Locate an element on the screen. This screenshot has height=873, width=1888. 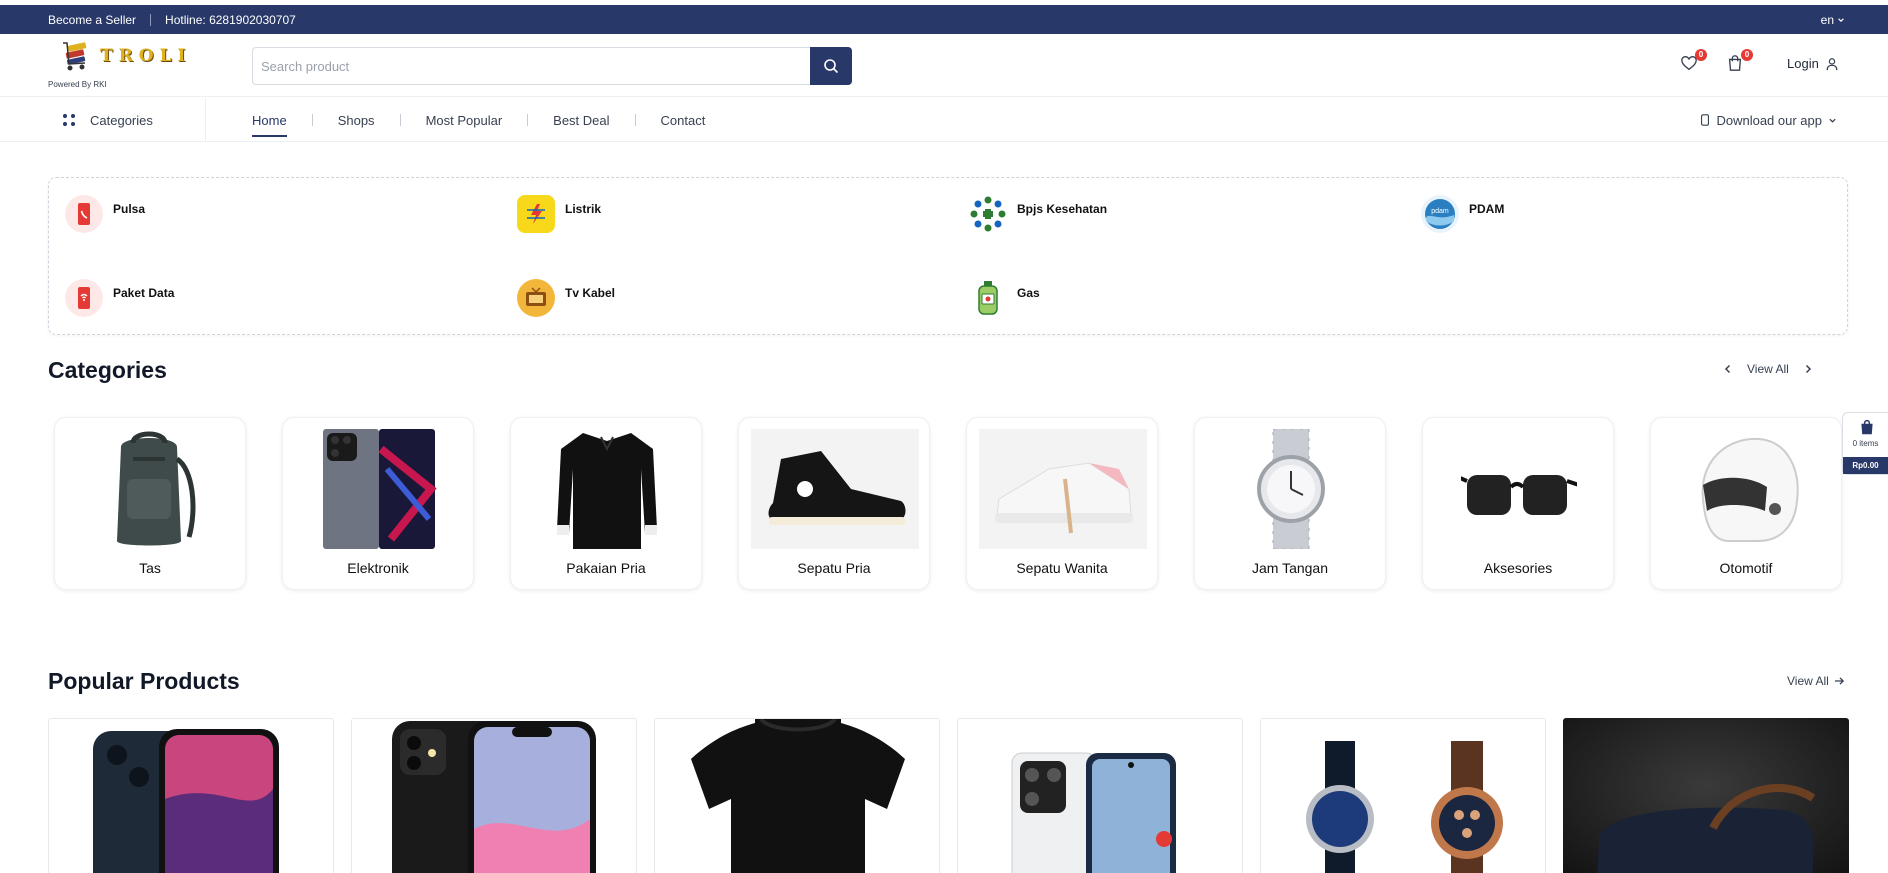
category-card-otomotif: Otomotif is located at coordinates (1746, 503).